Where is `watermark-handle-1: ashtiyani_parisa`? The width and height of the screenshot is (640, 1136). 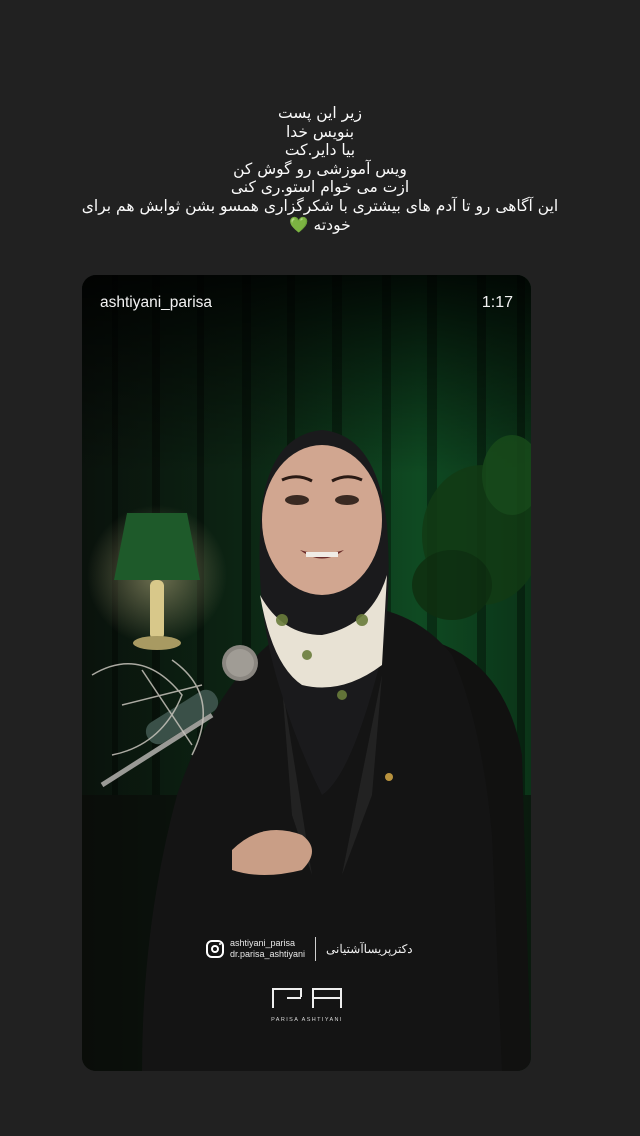
watermark-handle-1: ashtiyani_parisa is located at coordinates (263, 943).